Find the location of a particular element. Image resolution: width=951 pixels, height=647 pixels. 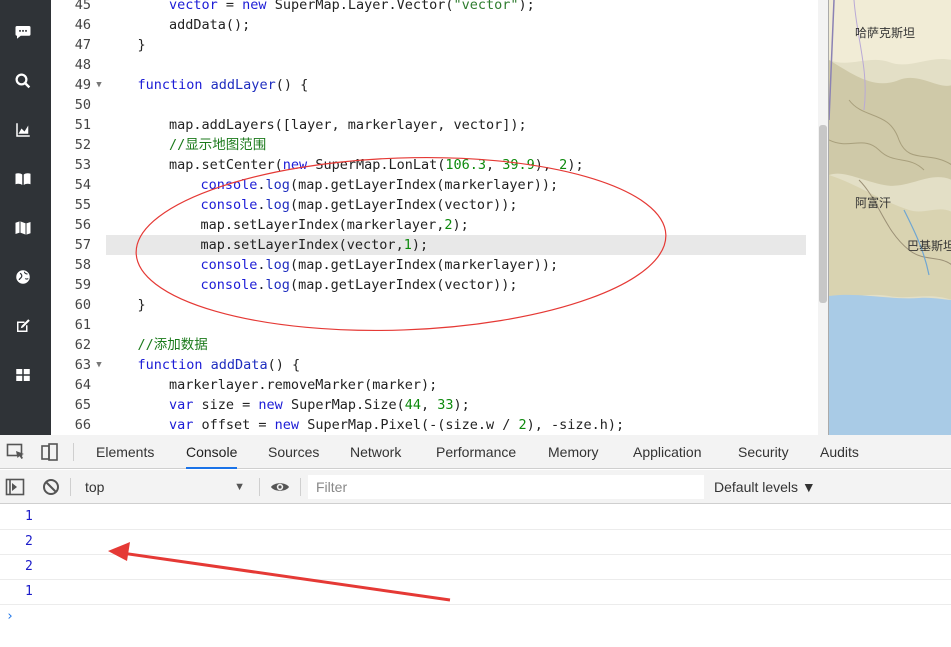

eye-icon is located at coordinates (280, 487).